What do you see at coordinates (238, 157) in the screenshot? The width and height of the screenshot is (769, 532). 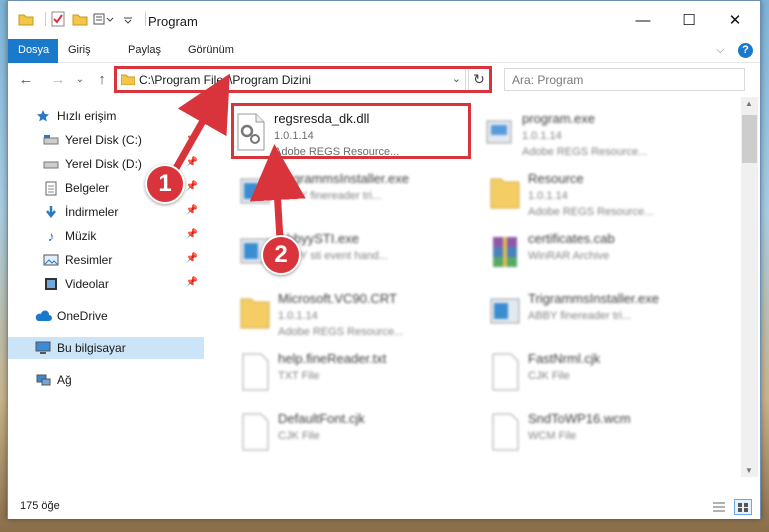 I see `annotation-arrows` at bounding box center [238, 157].